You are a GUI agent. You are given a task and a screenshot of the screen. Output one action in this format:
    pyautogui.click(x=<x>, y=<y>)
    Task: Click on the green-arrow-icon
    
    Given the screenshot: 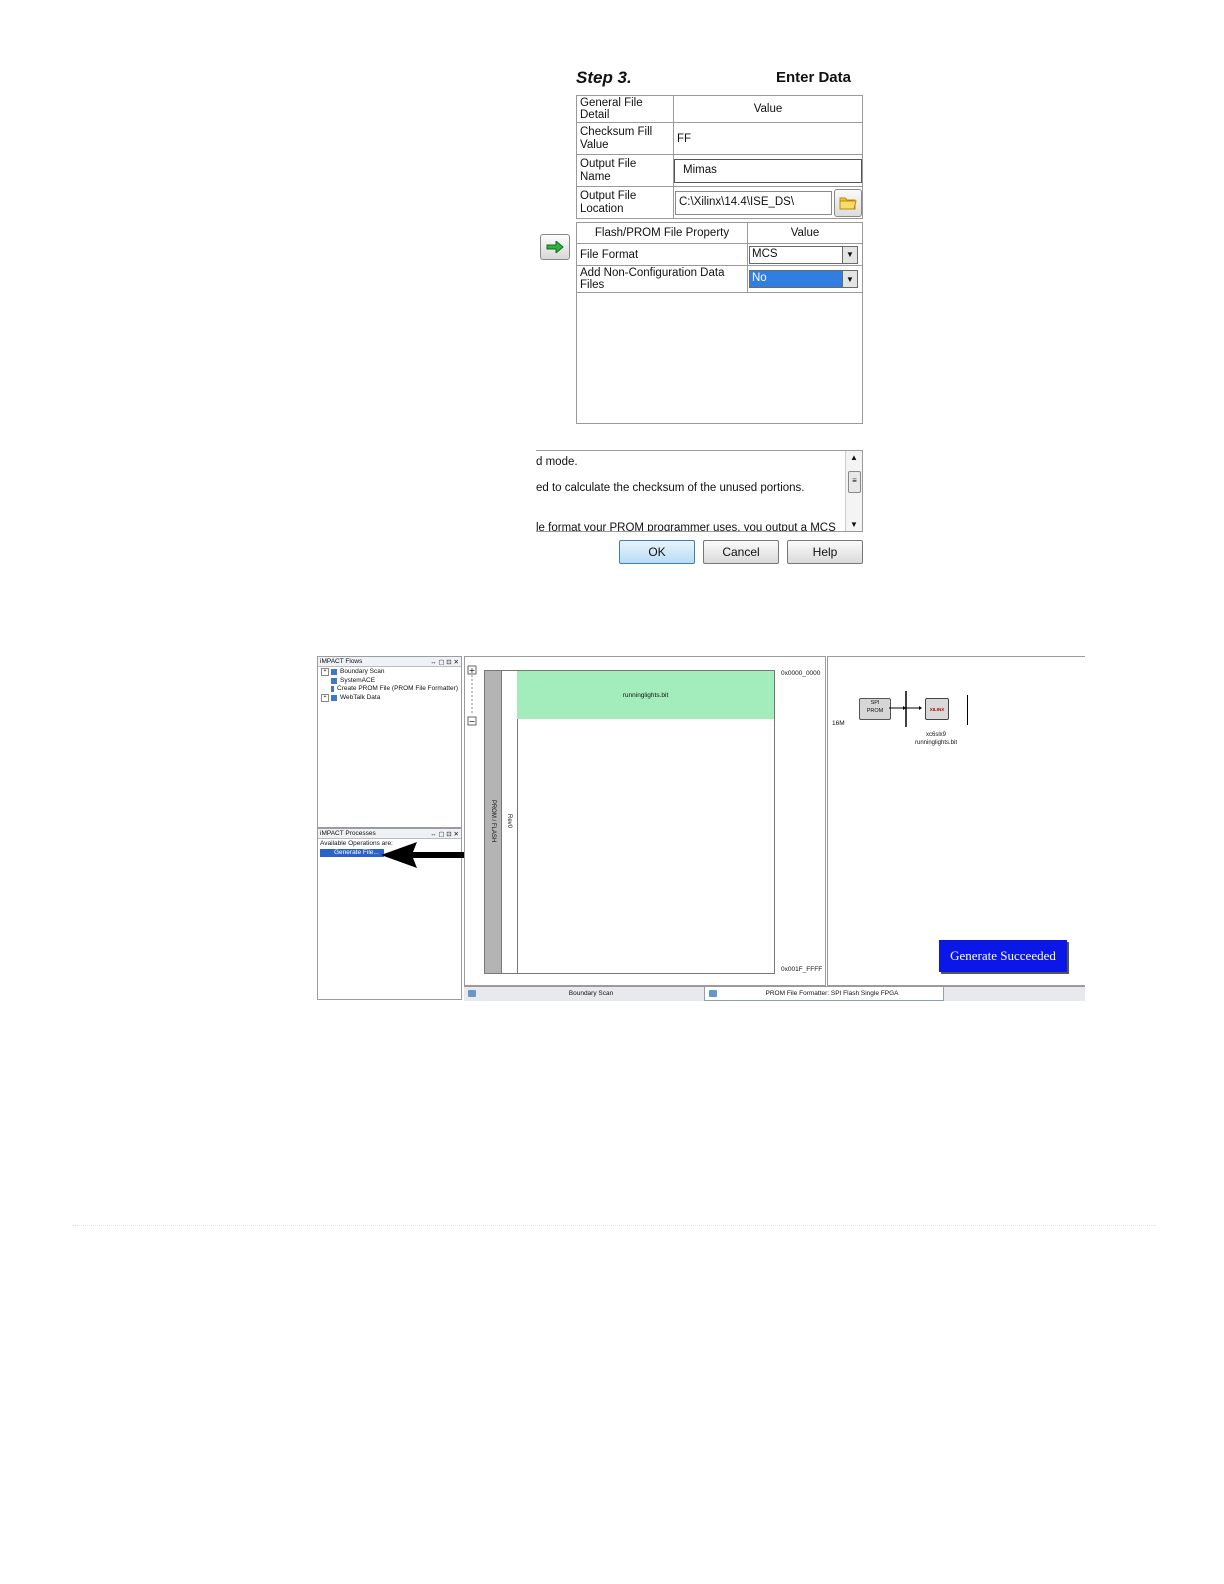 What is the action you would take?
    pyautogui.click(x=555, y=247)
    